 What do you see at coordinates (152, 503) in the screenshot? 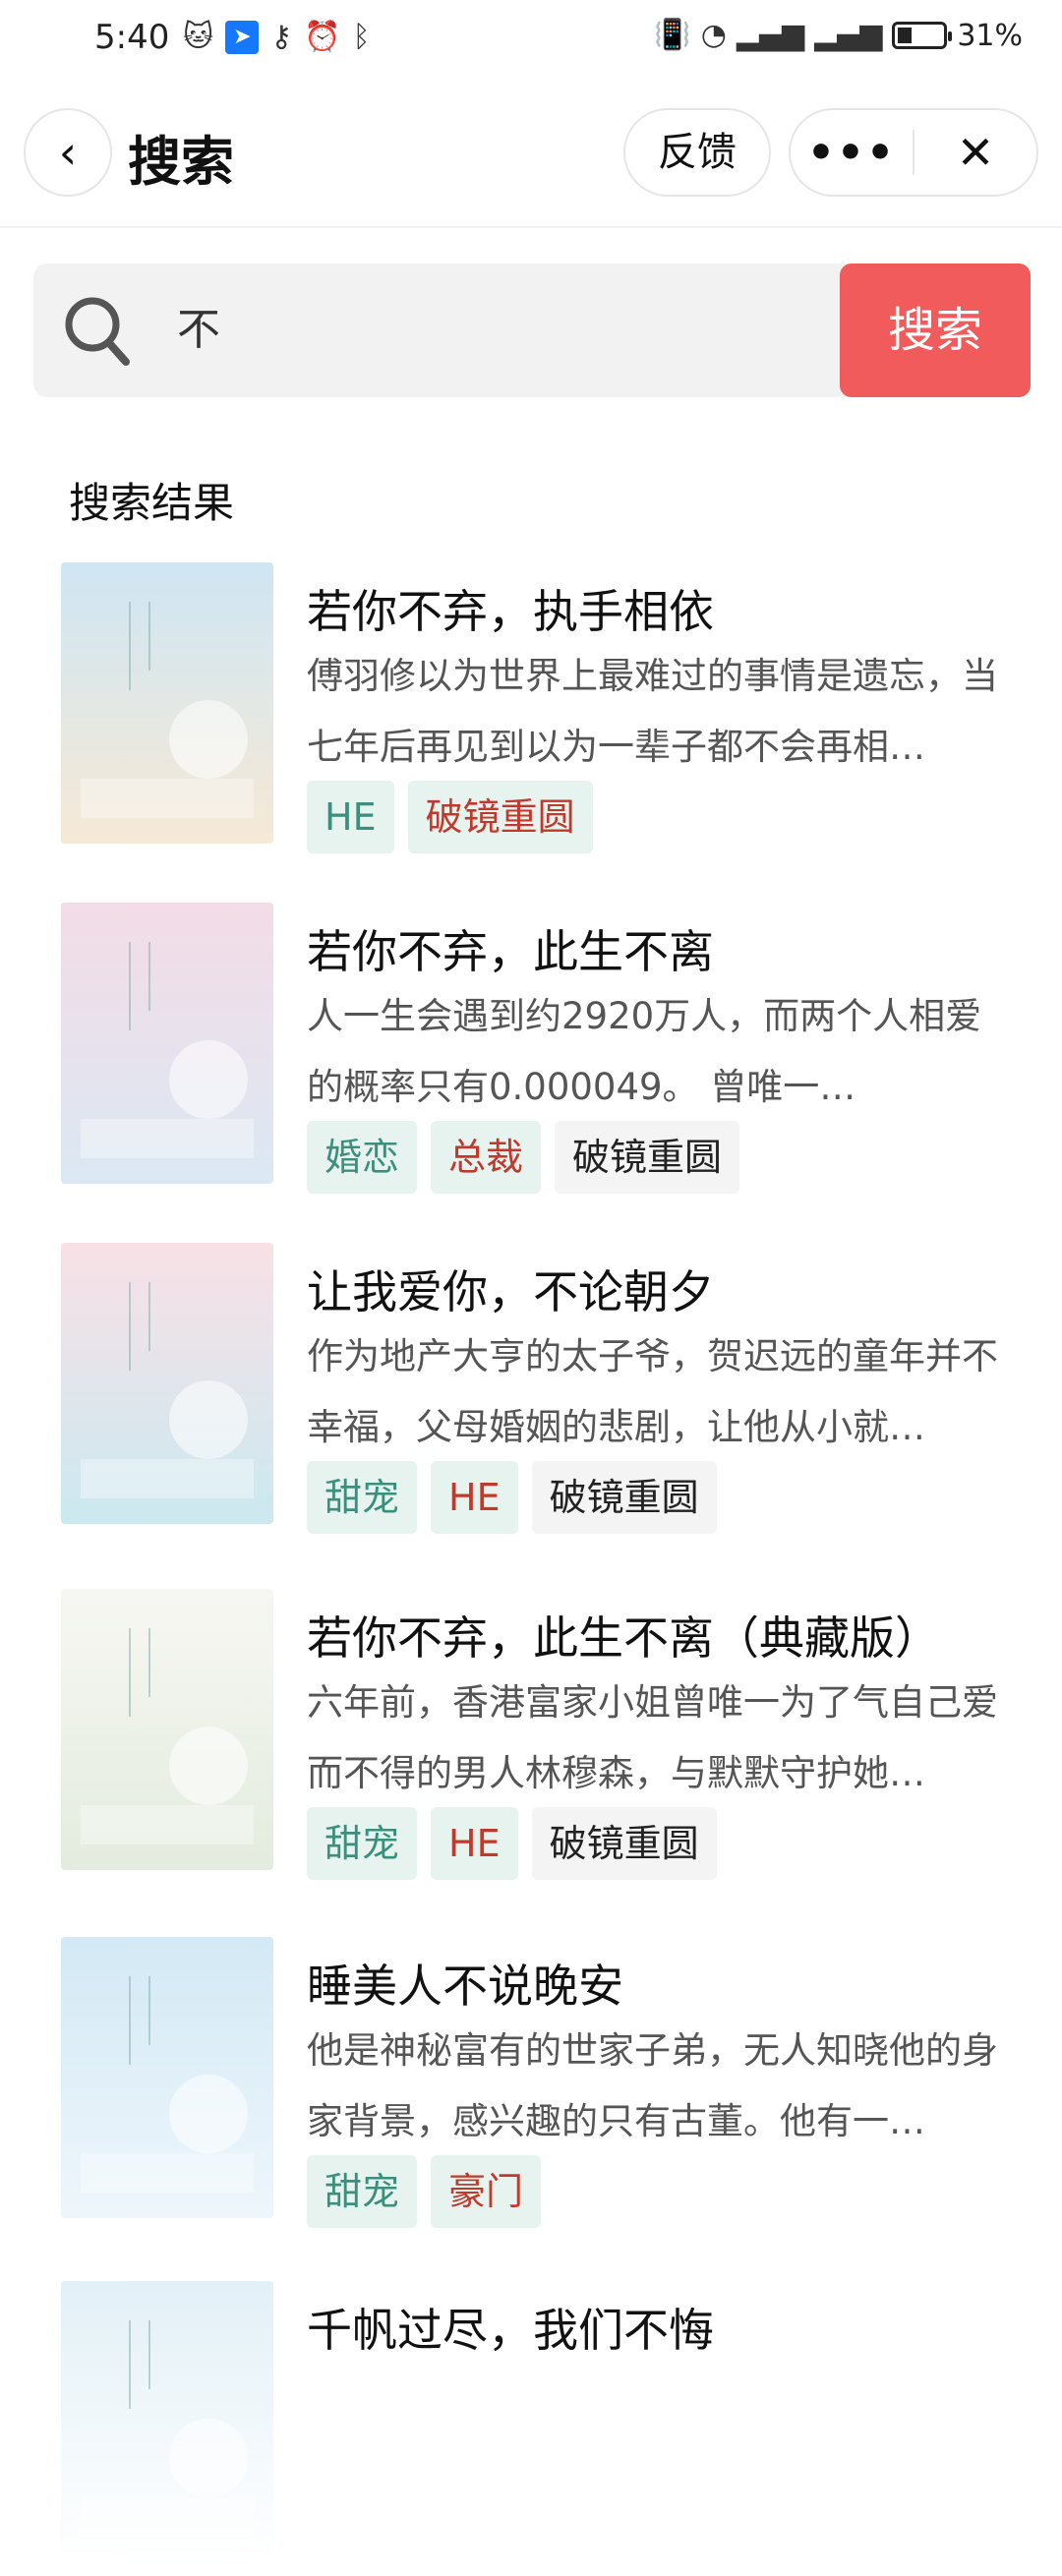
I see `section-title: 搜索结果` at bounding box center [152, 503].